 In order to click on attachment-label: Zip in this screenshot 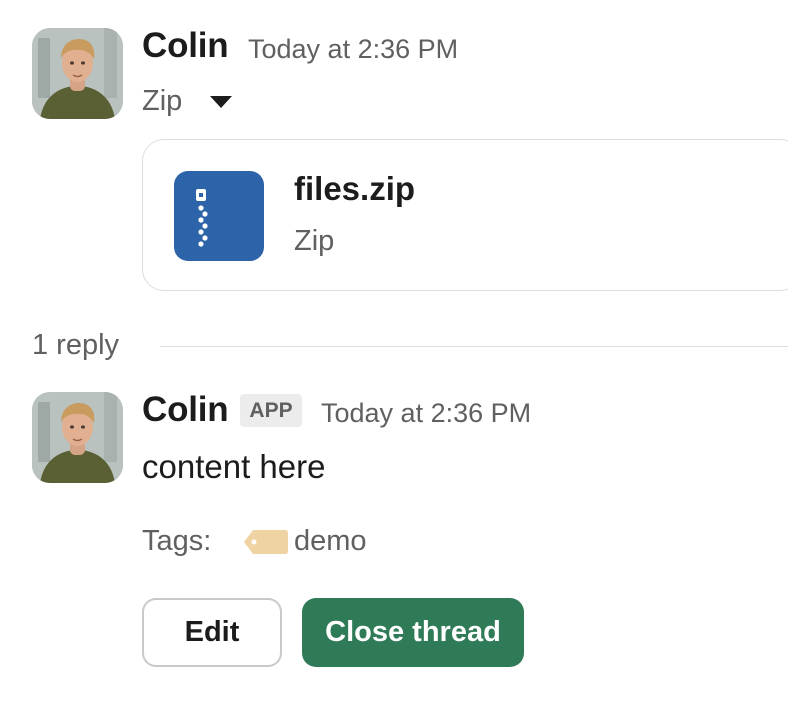, I will do `click(162, 101)`.